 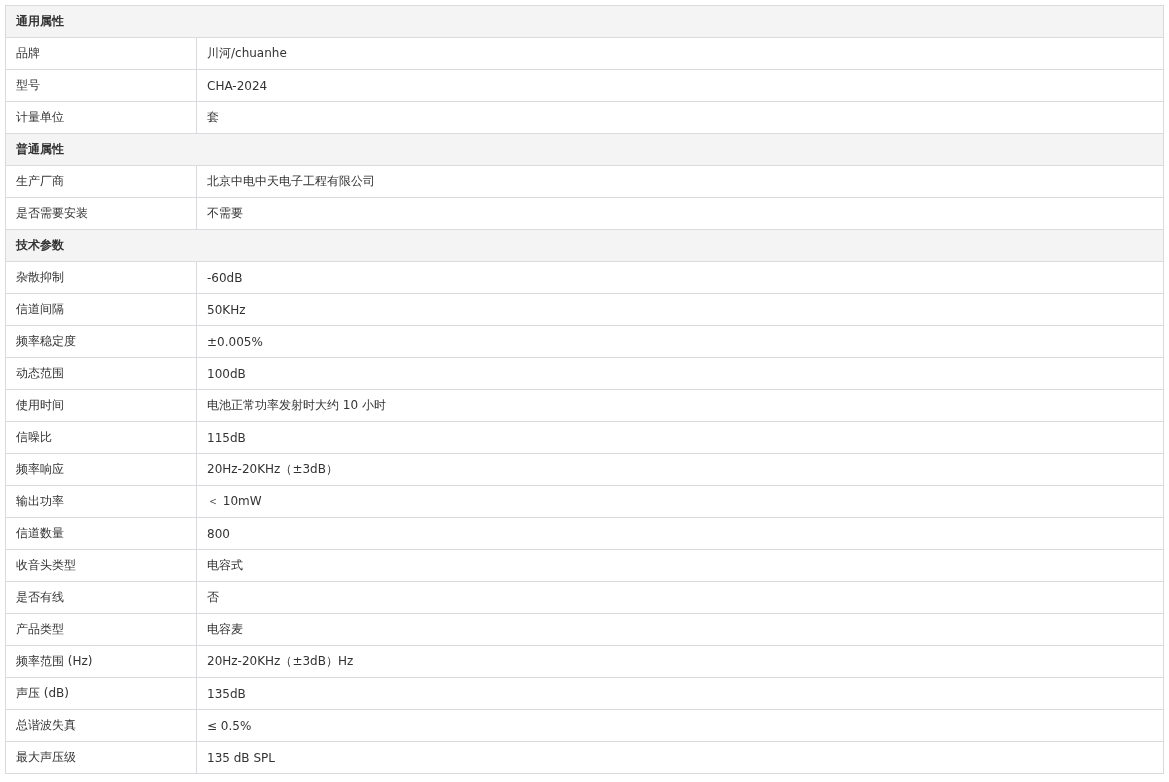 What do you see at coordinates (680, 437) in the screenshot?
I see `property-value: 115dB` at bounding box center [680, 437].